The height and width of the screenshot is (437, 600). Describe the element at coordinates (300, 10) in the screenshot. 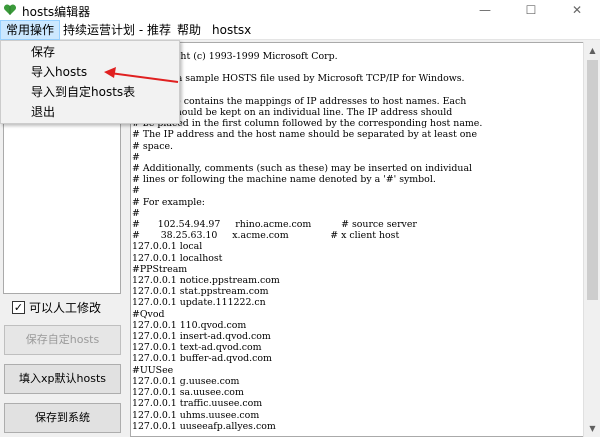

I see `title-bar: hosts编辑器 — ☐ ✕` at that location.